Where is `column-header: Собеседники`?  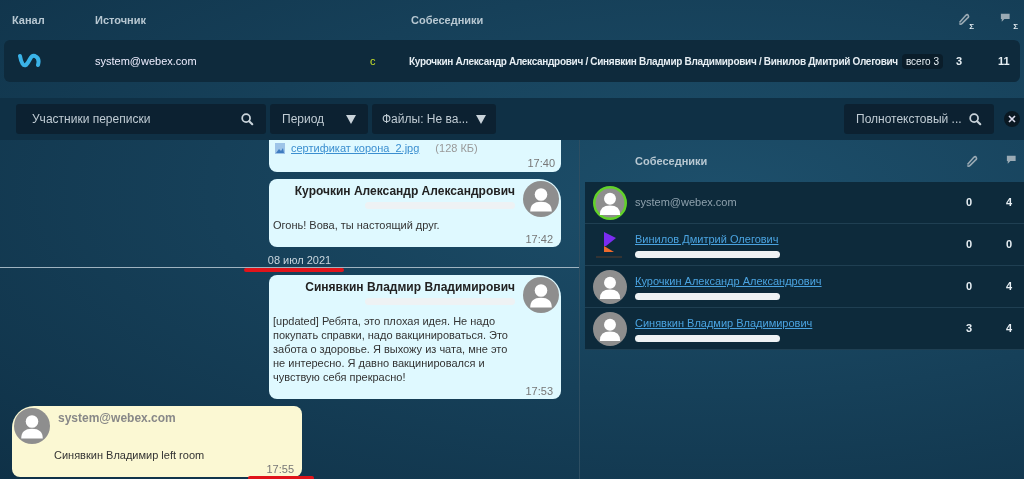
column-header: Собеседники is located at coordinates (448, 20).